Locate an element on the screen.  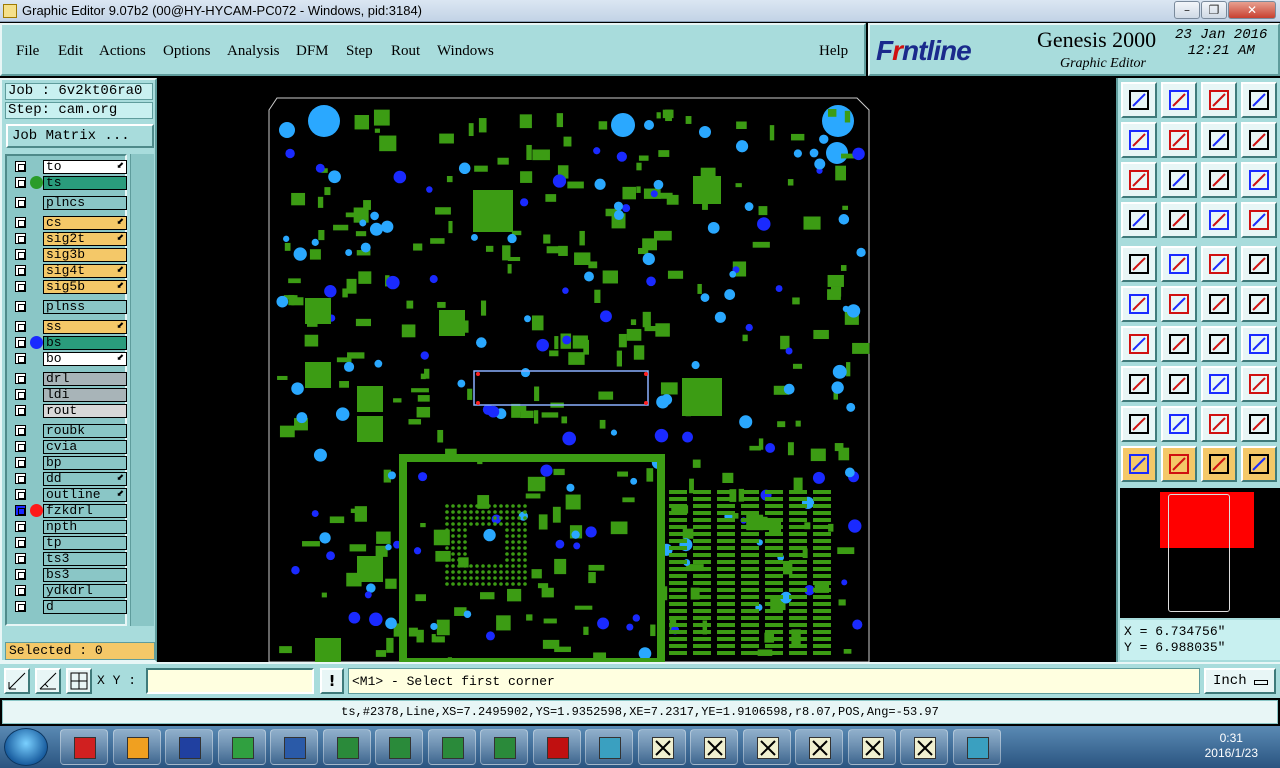
layer-row-bs3: bs3 is located at coordinates (68, 575).